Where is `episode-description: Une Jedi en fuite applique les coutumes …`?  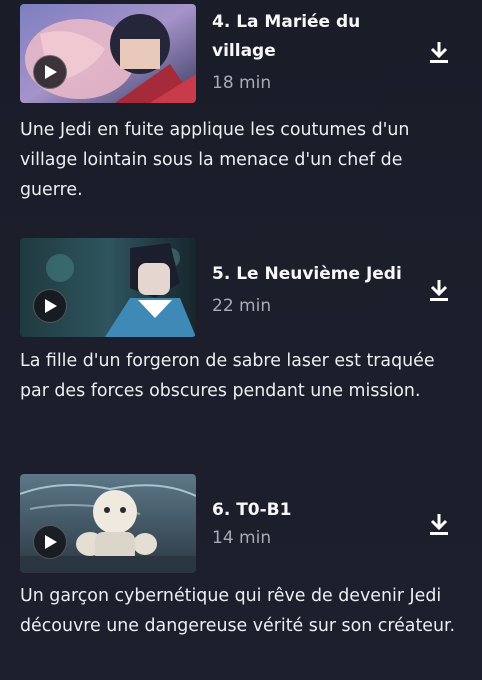
episode-description: Une Jedi en fuite applique les coutumes … is located at coordinates (215, 160).